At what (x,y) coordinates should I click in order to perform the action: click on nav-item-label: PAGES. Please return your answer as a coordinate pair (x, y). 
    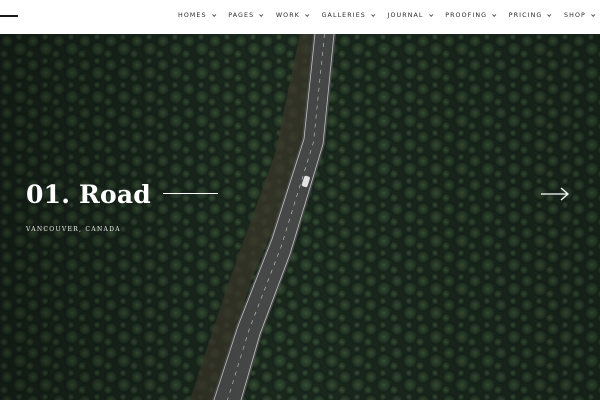
    Looking at the image, I should click on (241, 15).